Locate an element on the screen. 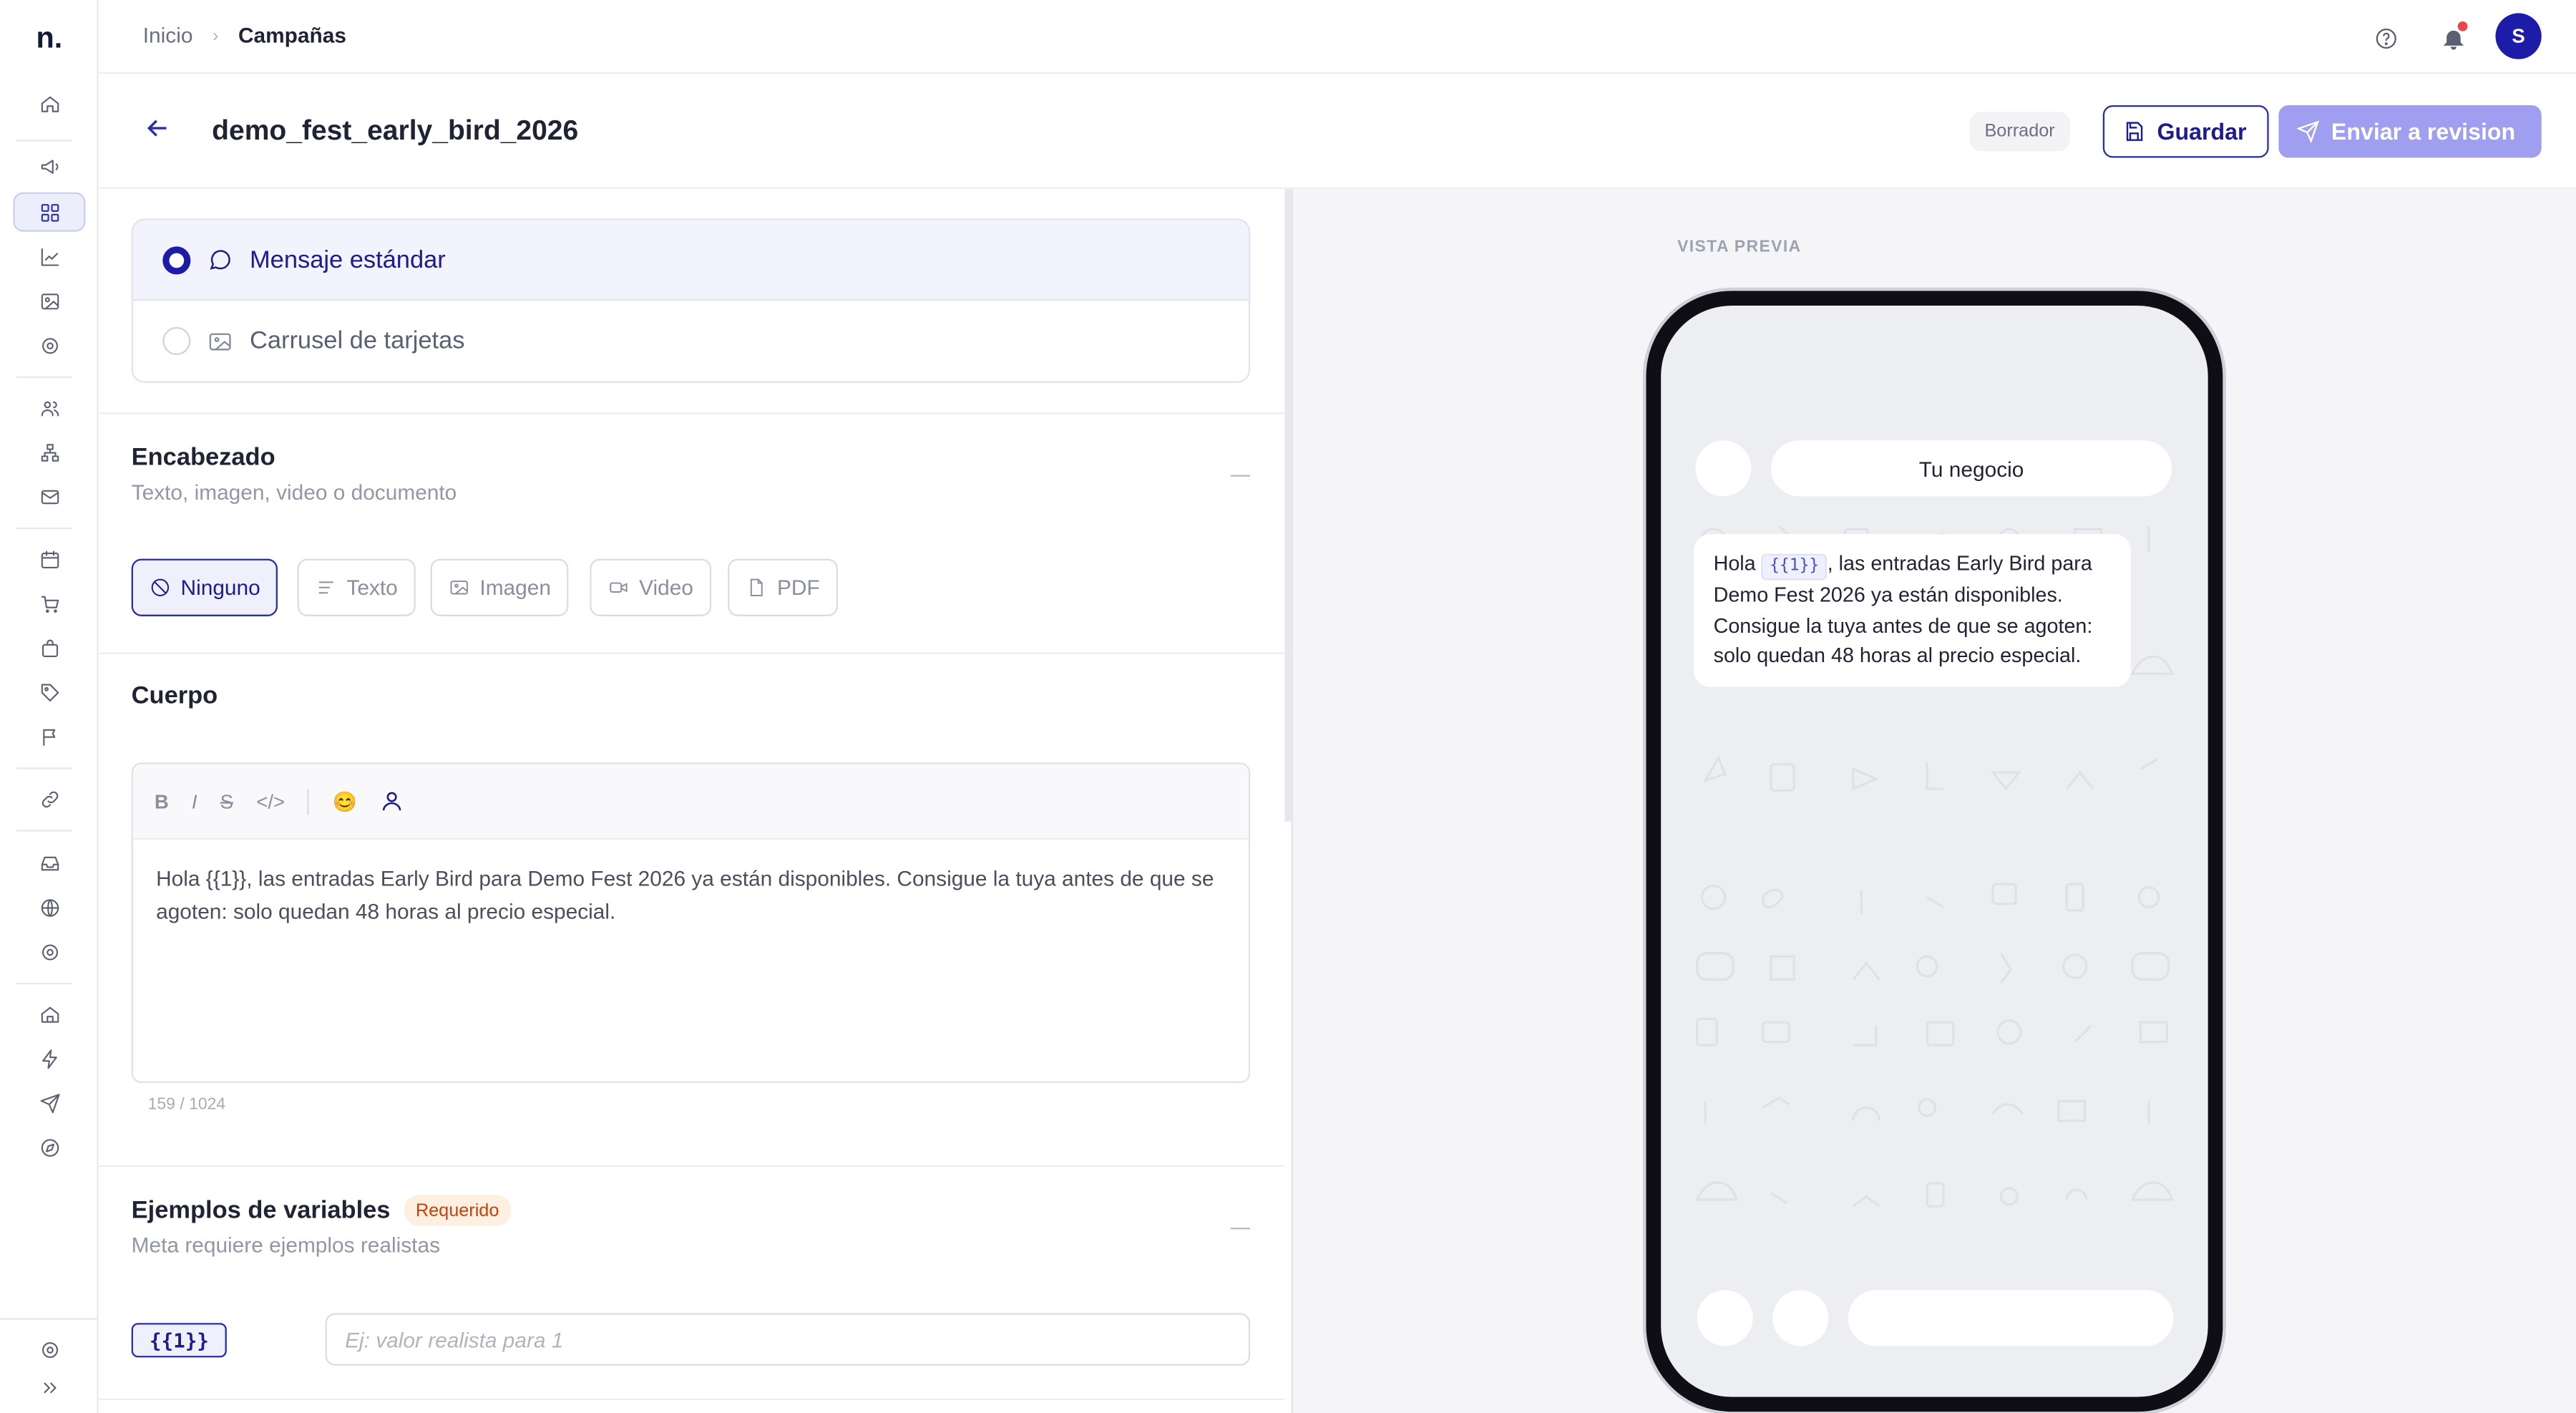 Image resolution: width=2576 pixels, height=1413 pixels. video-icon is located at coordinates (619, 587).